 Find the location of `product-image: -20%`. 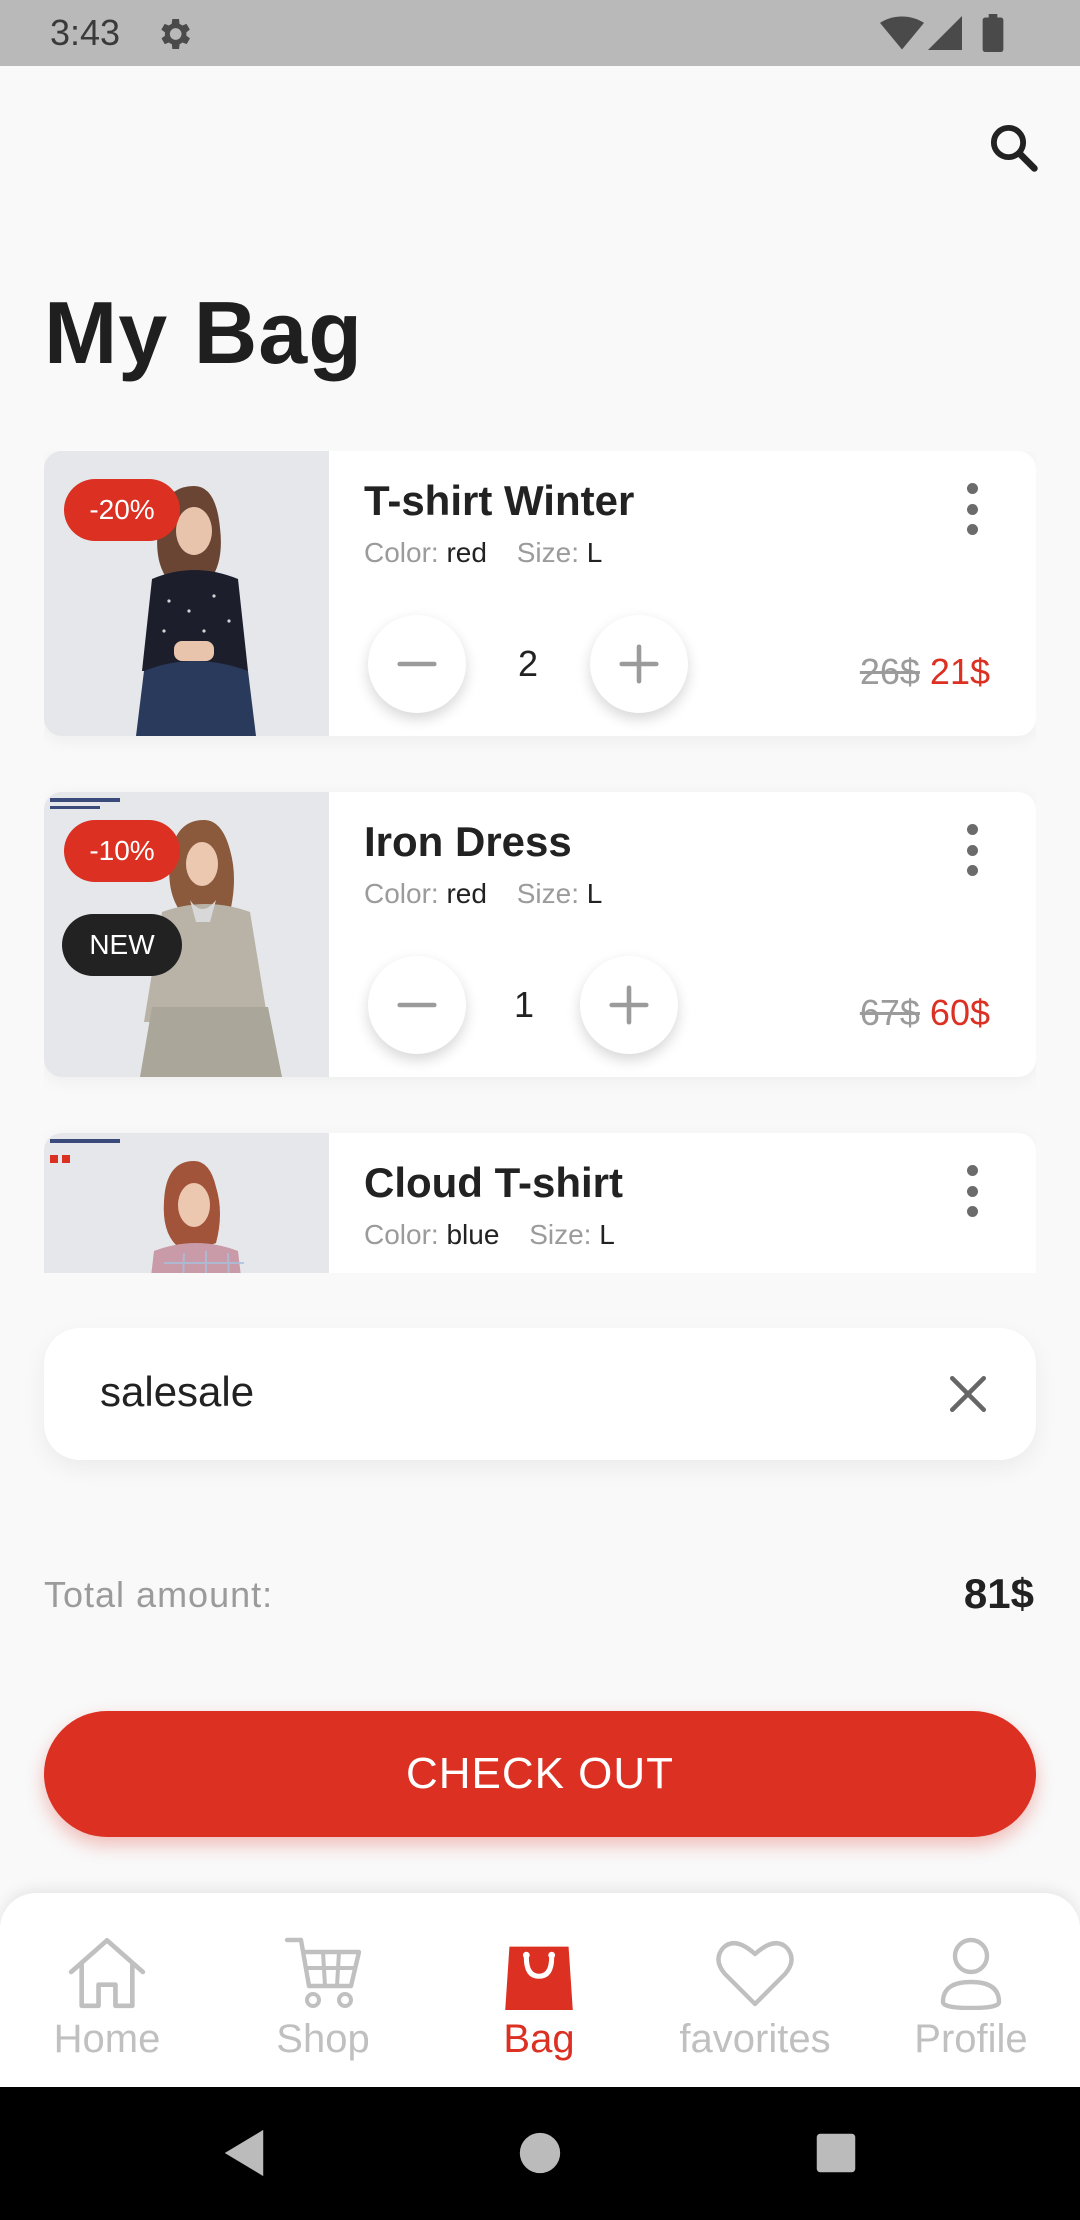

product-image: -20% is located at coordinates (186, 593).